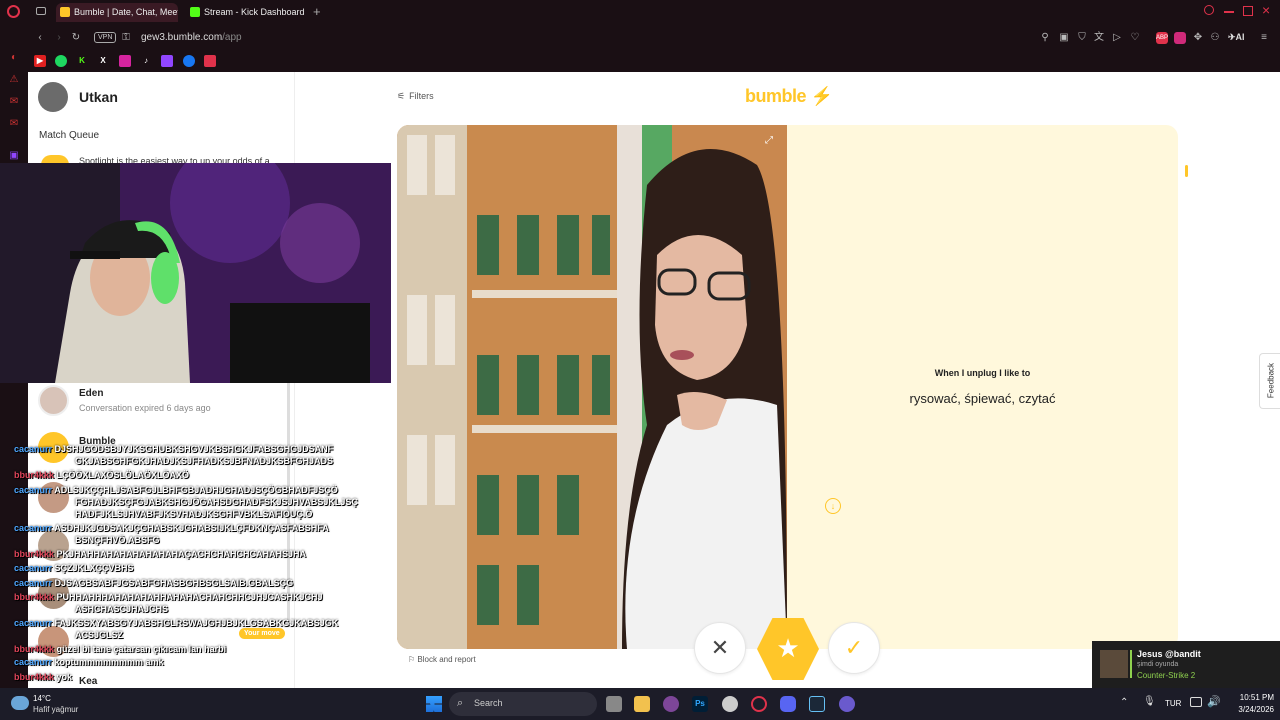  I want to click on weather-temp: 14°C, so click(42, 698).